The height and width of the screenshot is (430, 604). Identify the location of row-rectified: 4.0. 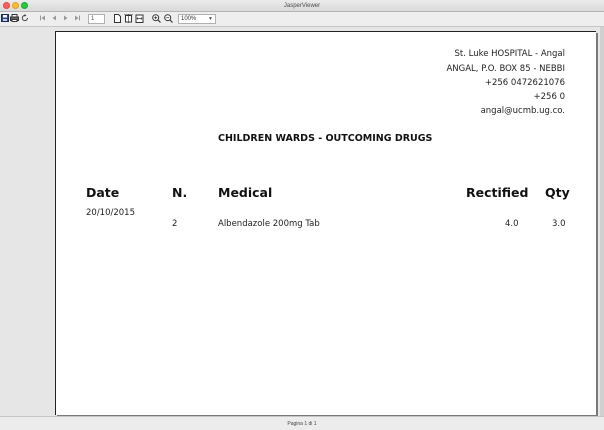
(512, 224).